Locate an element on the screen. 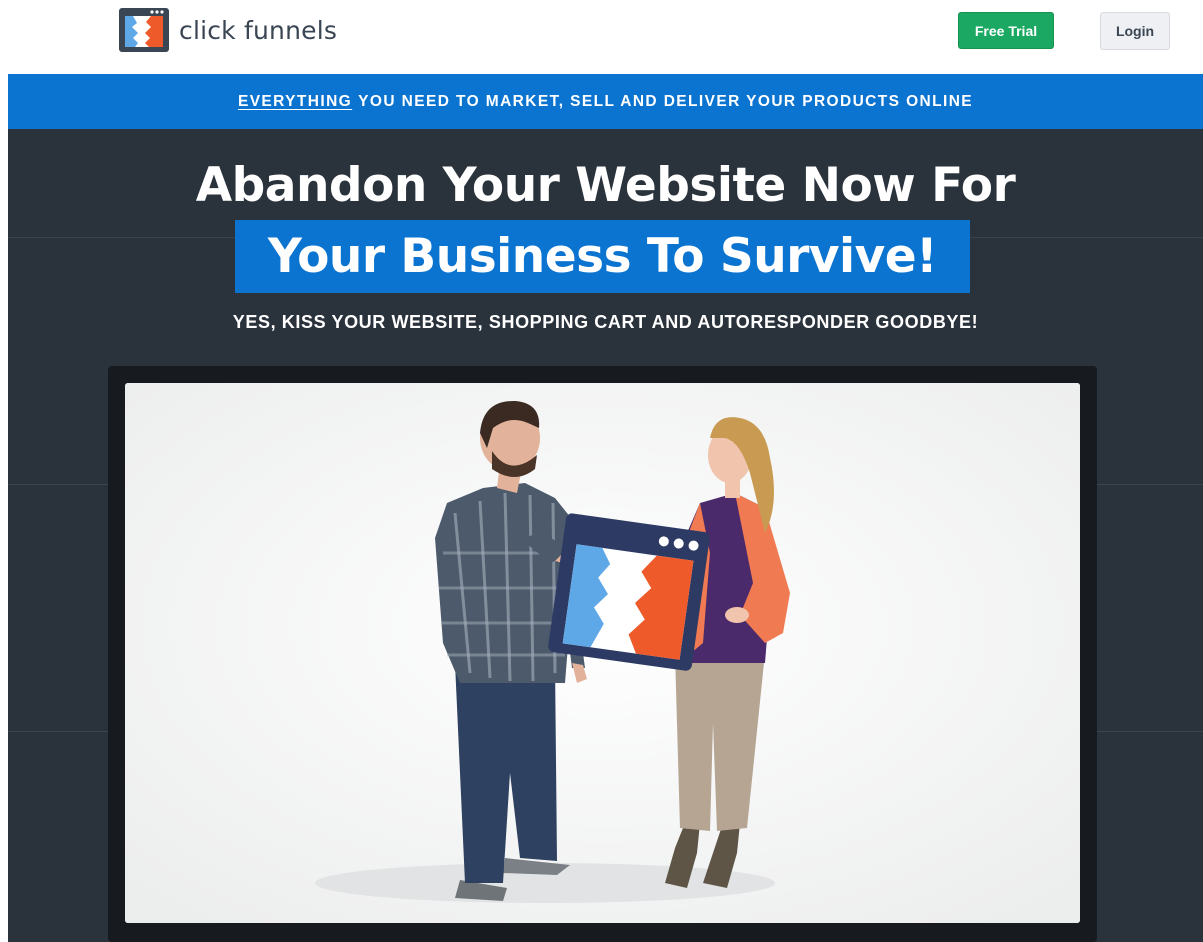 Image resolution: width=1203 pixels, height=942 pixels. hero-headline-highlight: Your Business To Survive! is located at coordinates (602, 256).